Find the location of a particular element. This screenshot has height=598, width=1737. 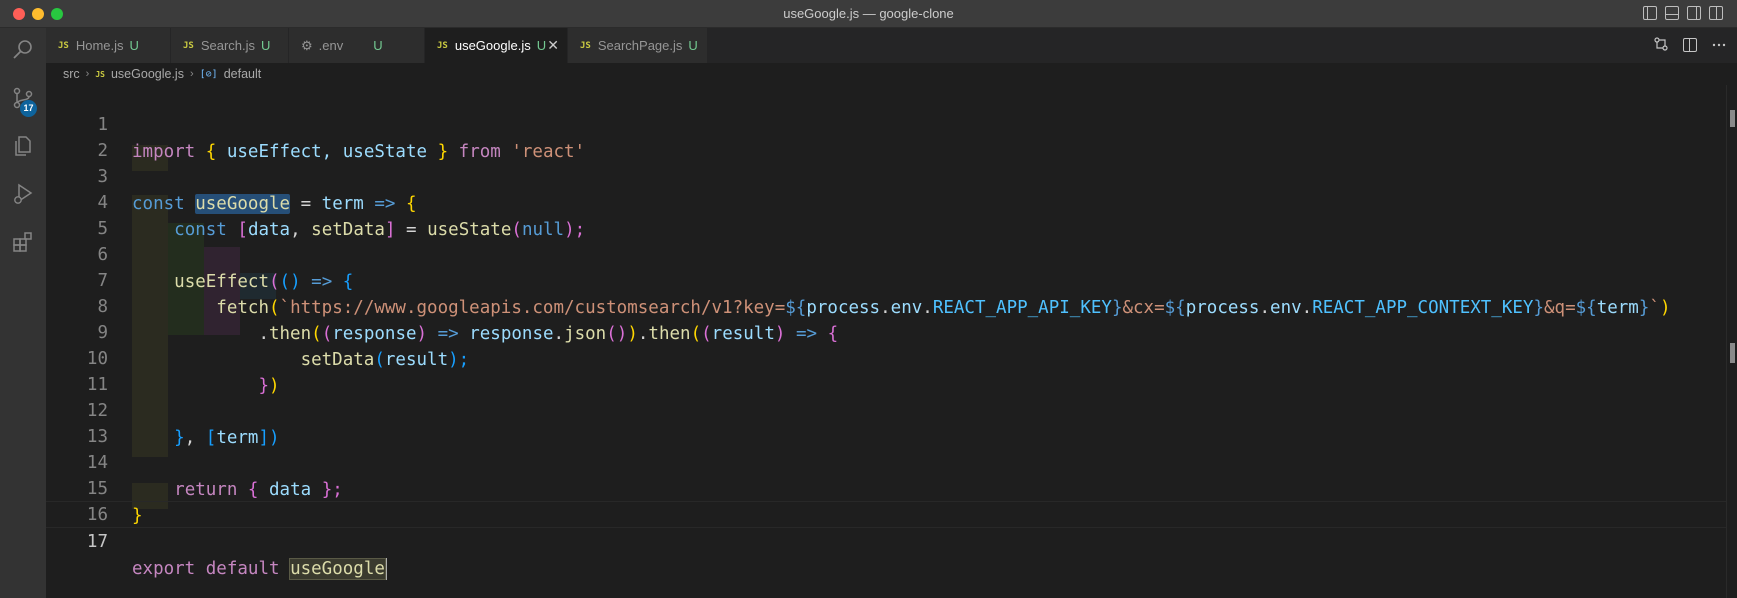

tab-search-js: JS Search.js U is located at coordinates (230, 45).